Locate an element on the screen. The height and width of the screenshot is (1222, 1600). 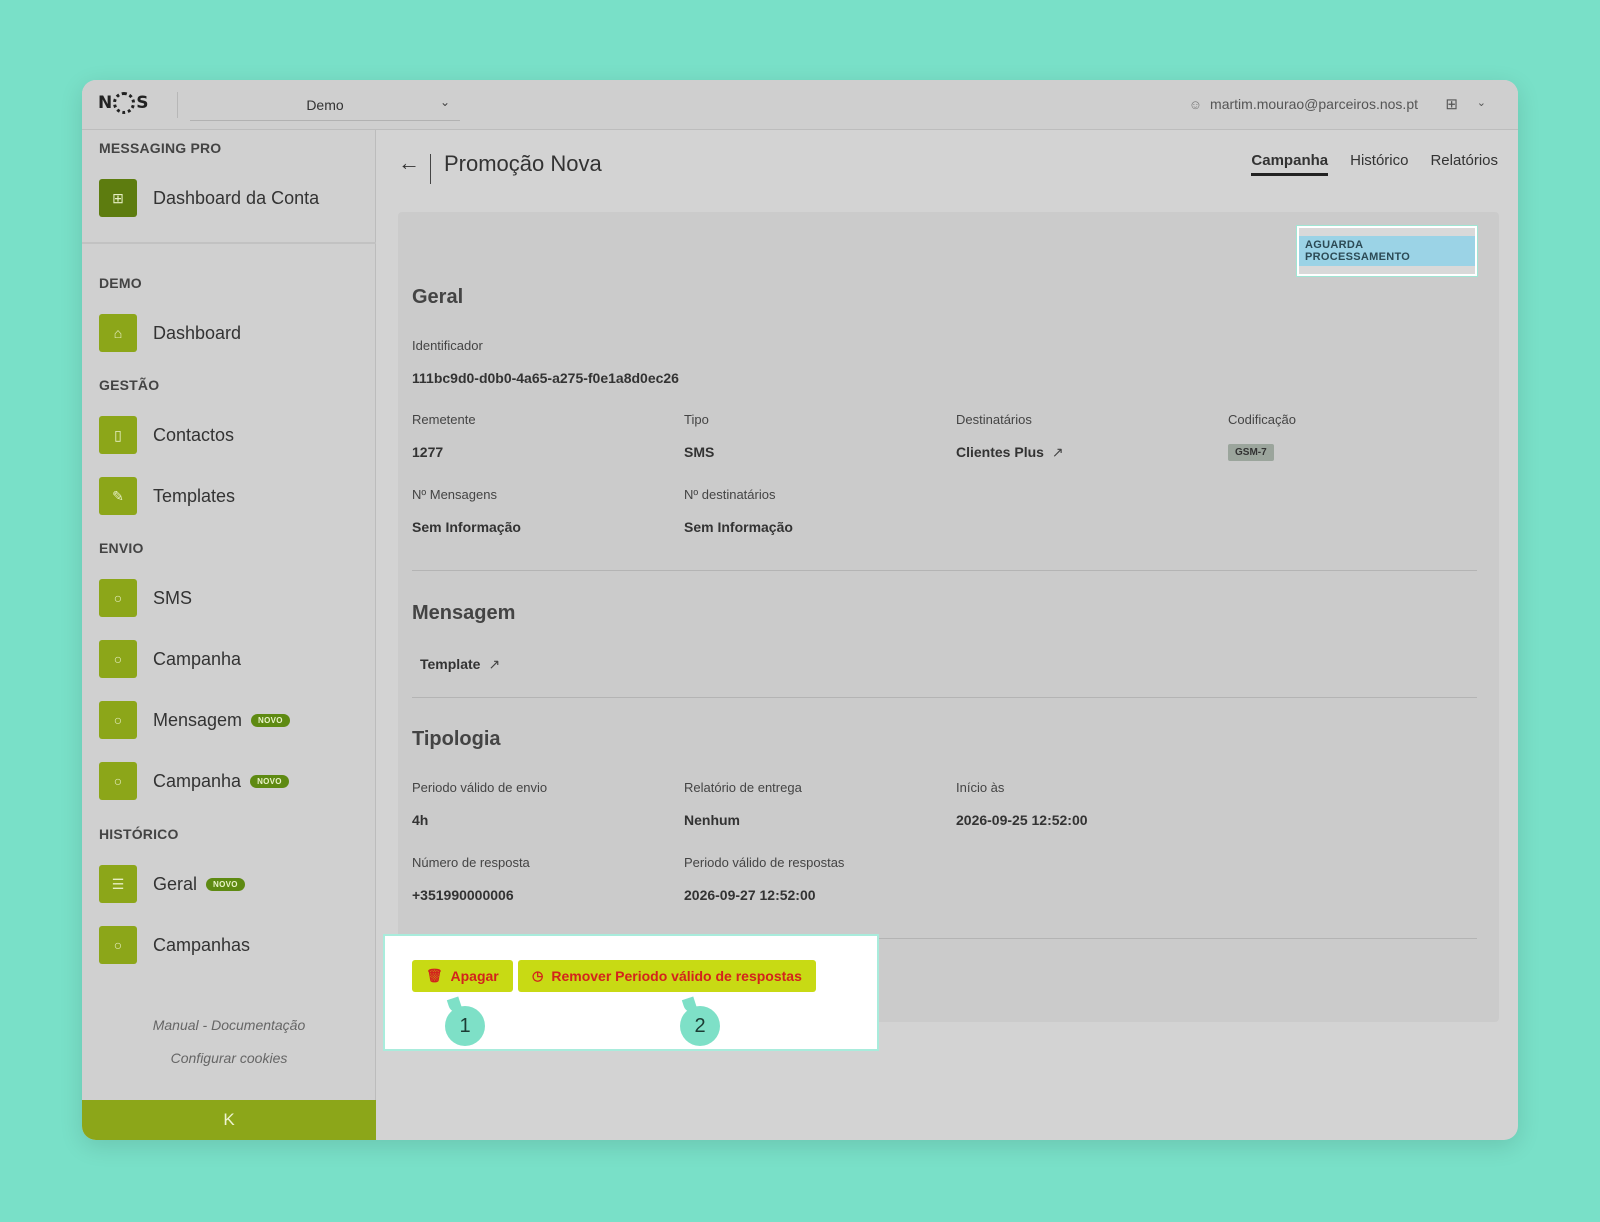
remover-periodo-button-label: Remover Periodo válido de respostas is located at coordinates (676, 976).